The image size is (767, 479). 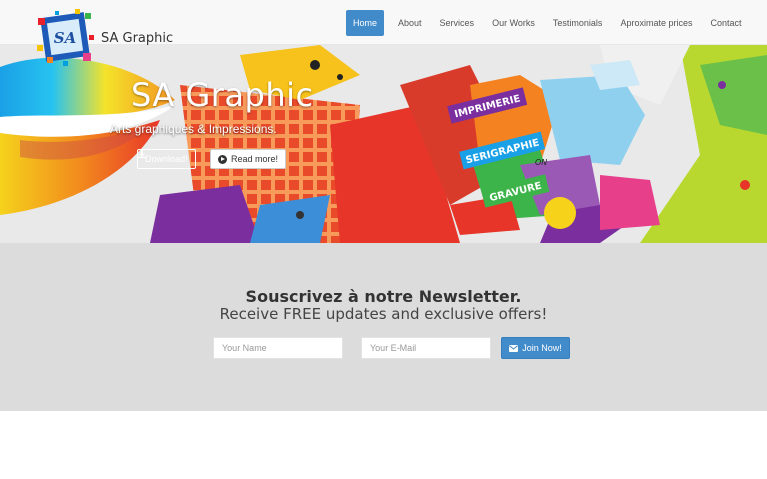 I want to click on nav-testimonials: Testimonials, so click(x=578, y=23).